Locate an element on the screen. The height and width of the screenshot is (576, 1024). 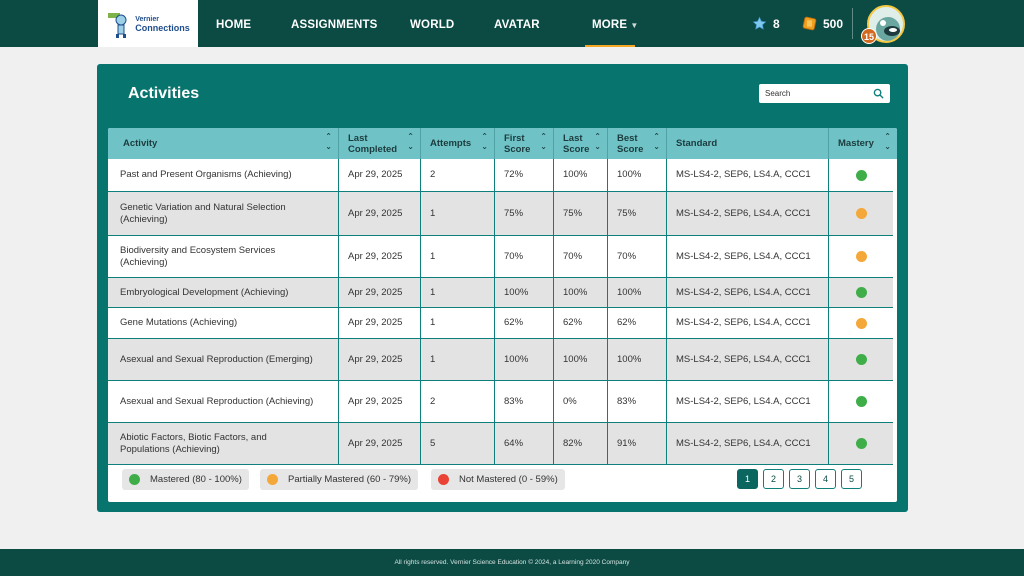
cell-last-score: 70% is located at coordinates (581, 256).